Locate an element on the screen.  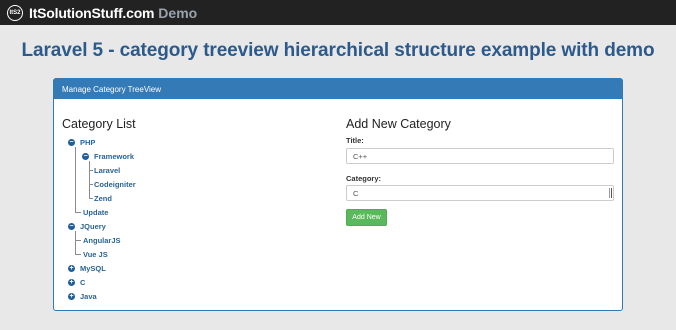
title-label: Title: is located at coordinates (355, 140).